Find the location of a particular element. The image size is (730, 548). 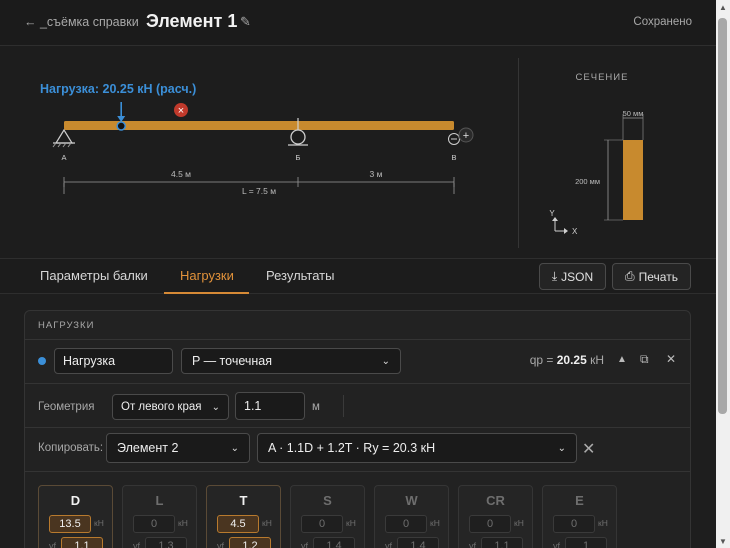

pin-support-a is located at coordinates (64, 136).